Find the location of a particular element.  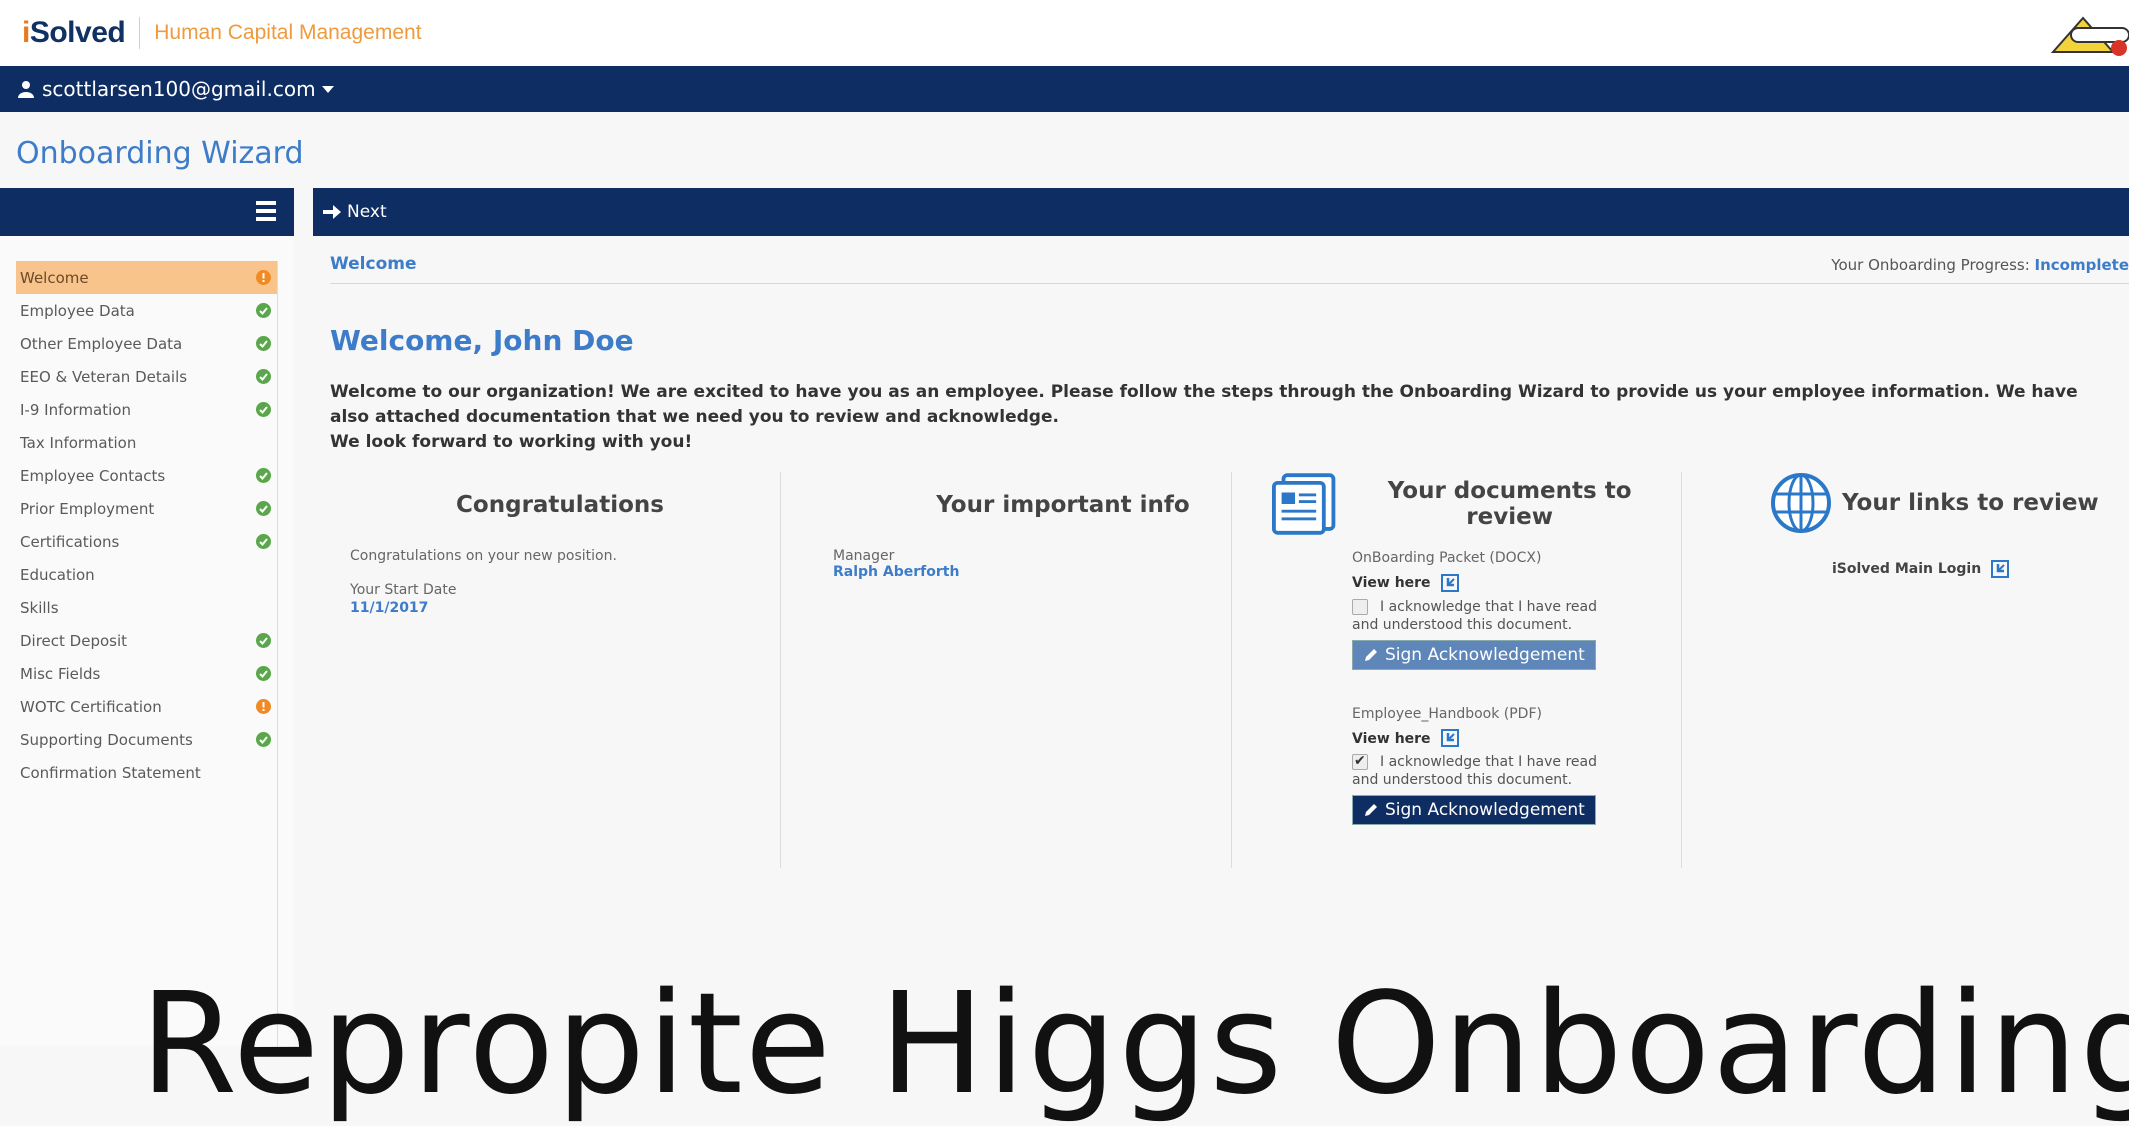

links-list: iSolved Main Login is located at coordinates (1980, 568).